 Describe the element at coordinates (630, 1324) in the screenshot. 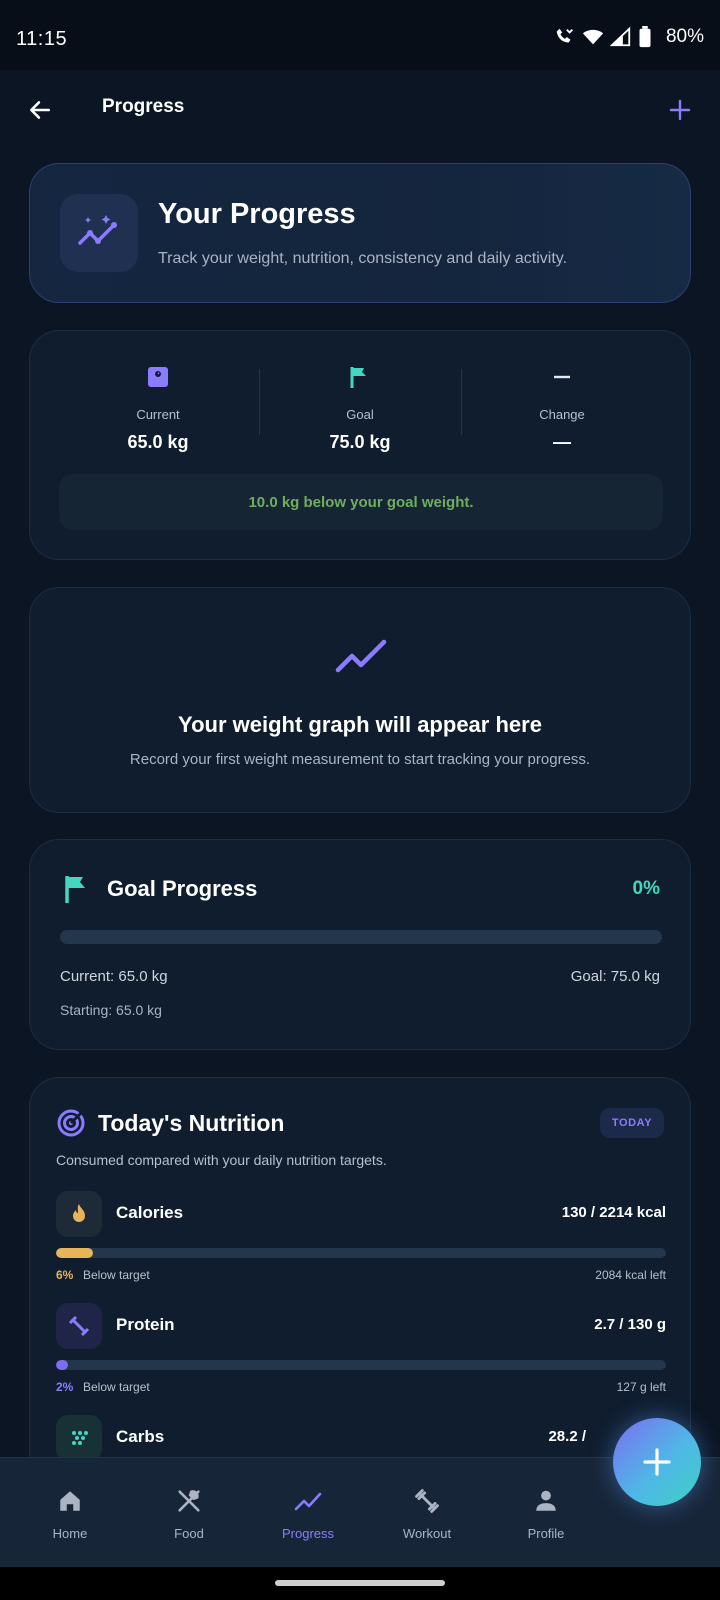

I see `macro-value: 2.7 / 130 g` at that location.